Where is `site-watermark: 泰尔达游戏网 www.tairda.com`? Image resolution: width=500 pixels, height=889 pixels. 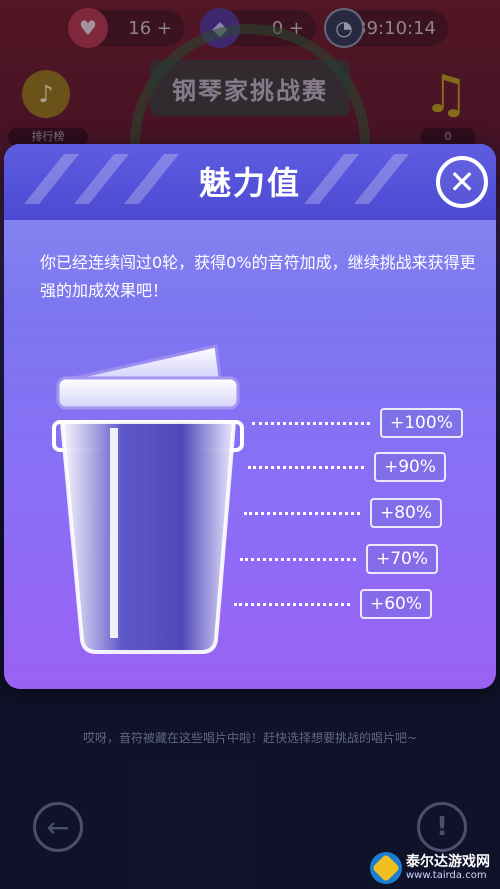
site-watermark: 泰尔达游戏网 www.tairda.com is located at coordinates (434, 868).